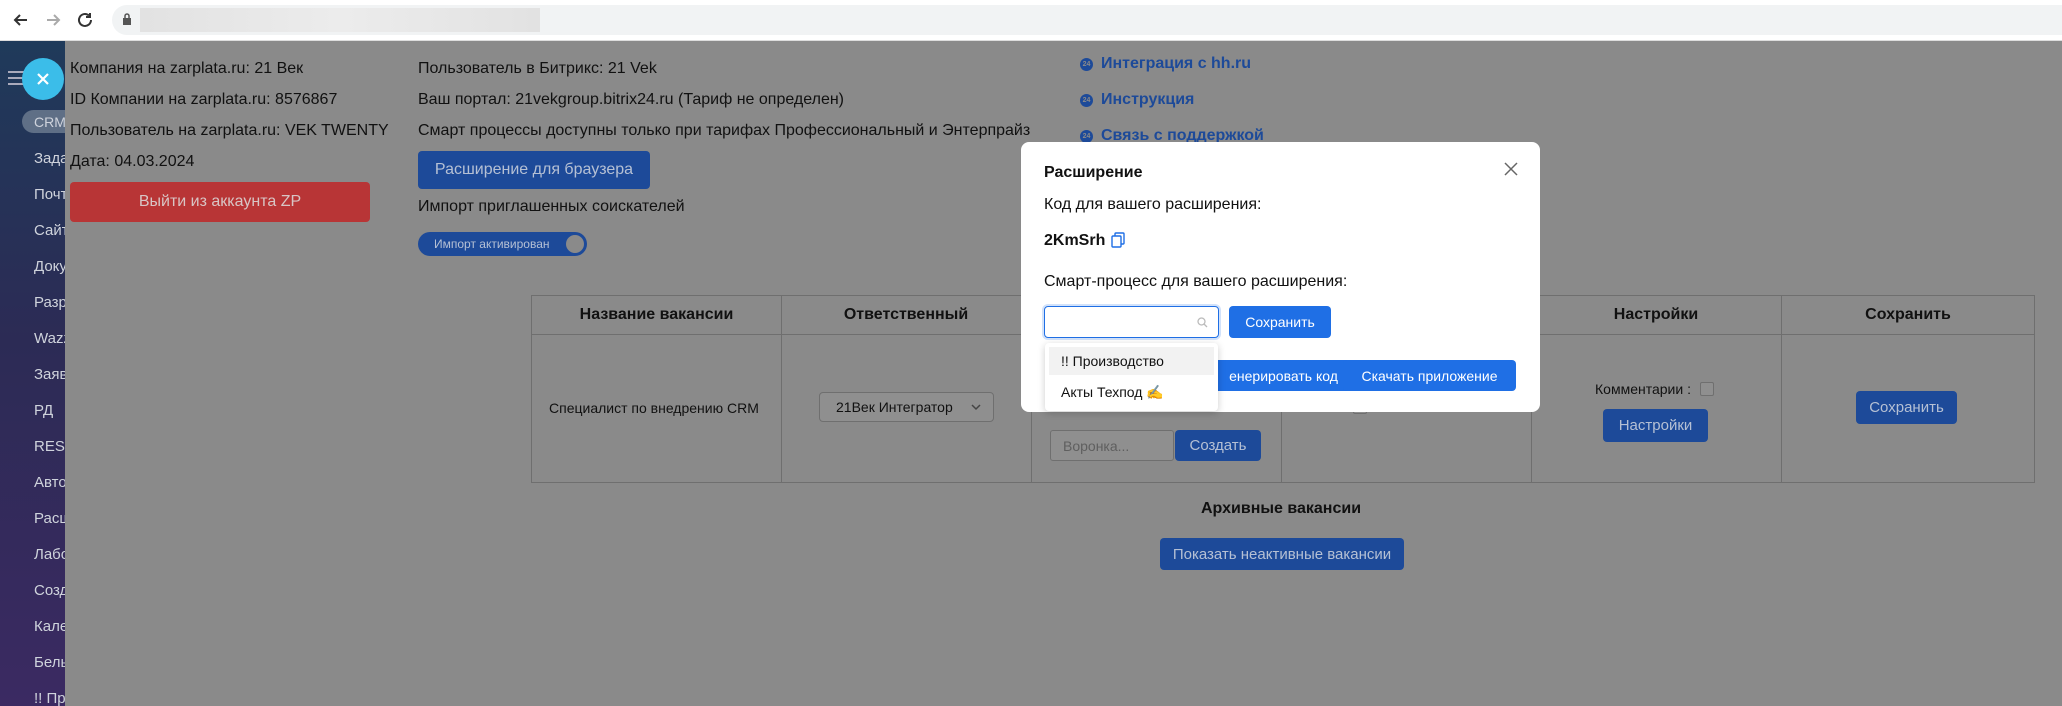 The width and height of the screenshot is (2062, 706). I want to click on toggle-knob, so click(575, 244).